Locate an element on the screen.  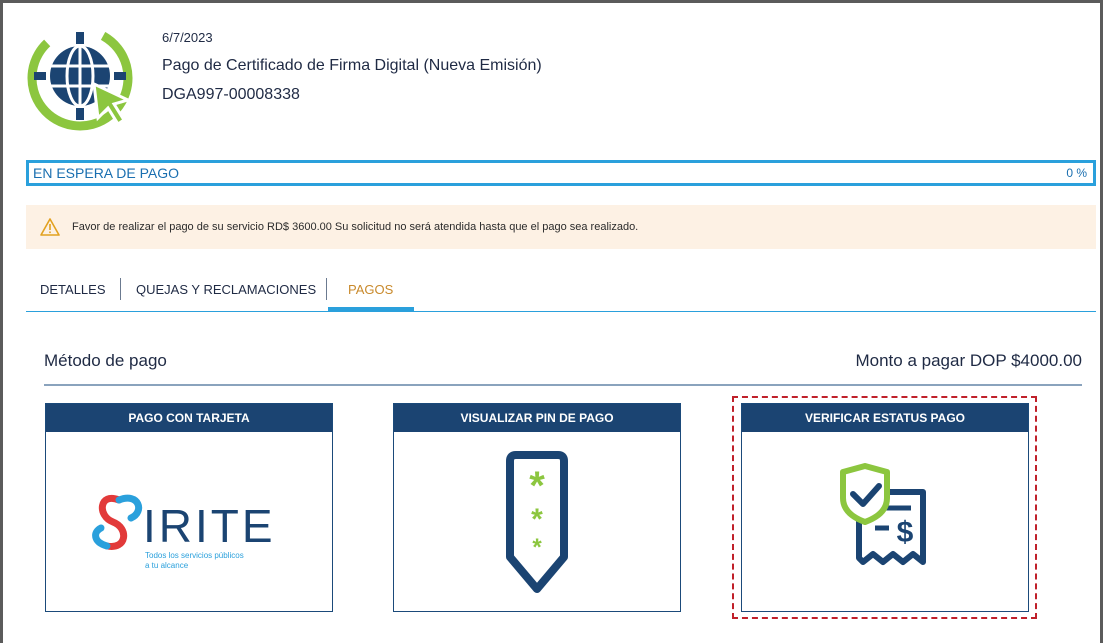
payment-method-title: Método de pago is located at coordinates (105, 360).